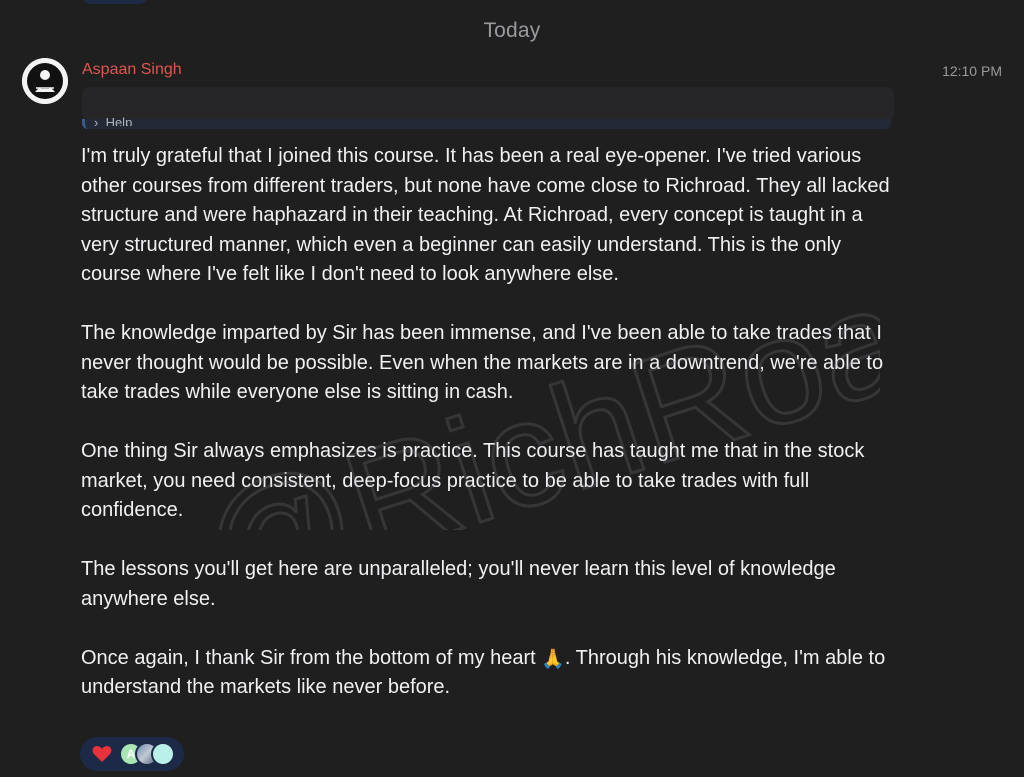 The height and width of the screenshot is (777, 1024). What do you see at coordinates (972, 71) in the screenshot?
I see `message-timestamp: 12:10 PM` at bounding box center [972, 71].